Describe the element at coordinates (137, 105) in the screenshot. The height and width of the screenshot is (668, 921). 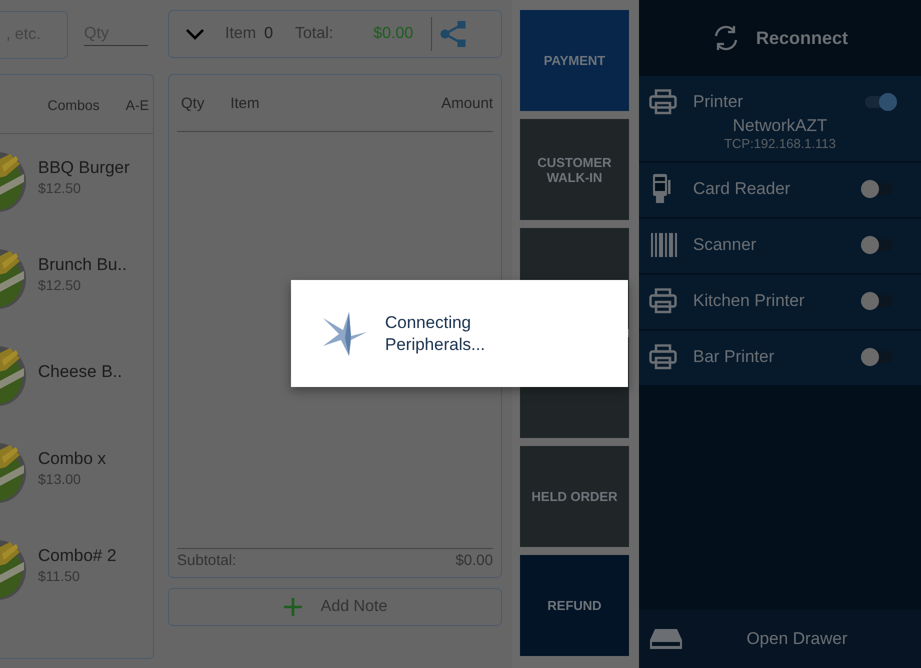
I see `category-tab: A-E` at that location.